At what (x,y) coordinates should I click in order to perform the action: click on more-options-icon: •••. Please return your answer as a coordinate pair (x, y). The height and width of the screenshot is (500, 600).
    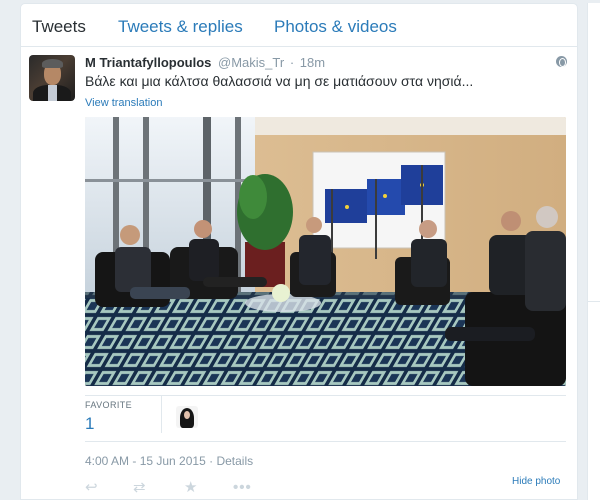
    Looking at the image, I should click on (242, 488).